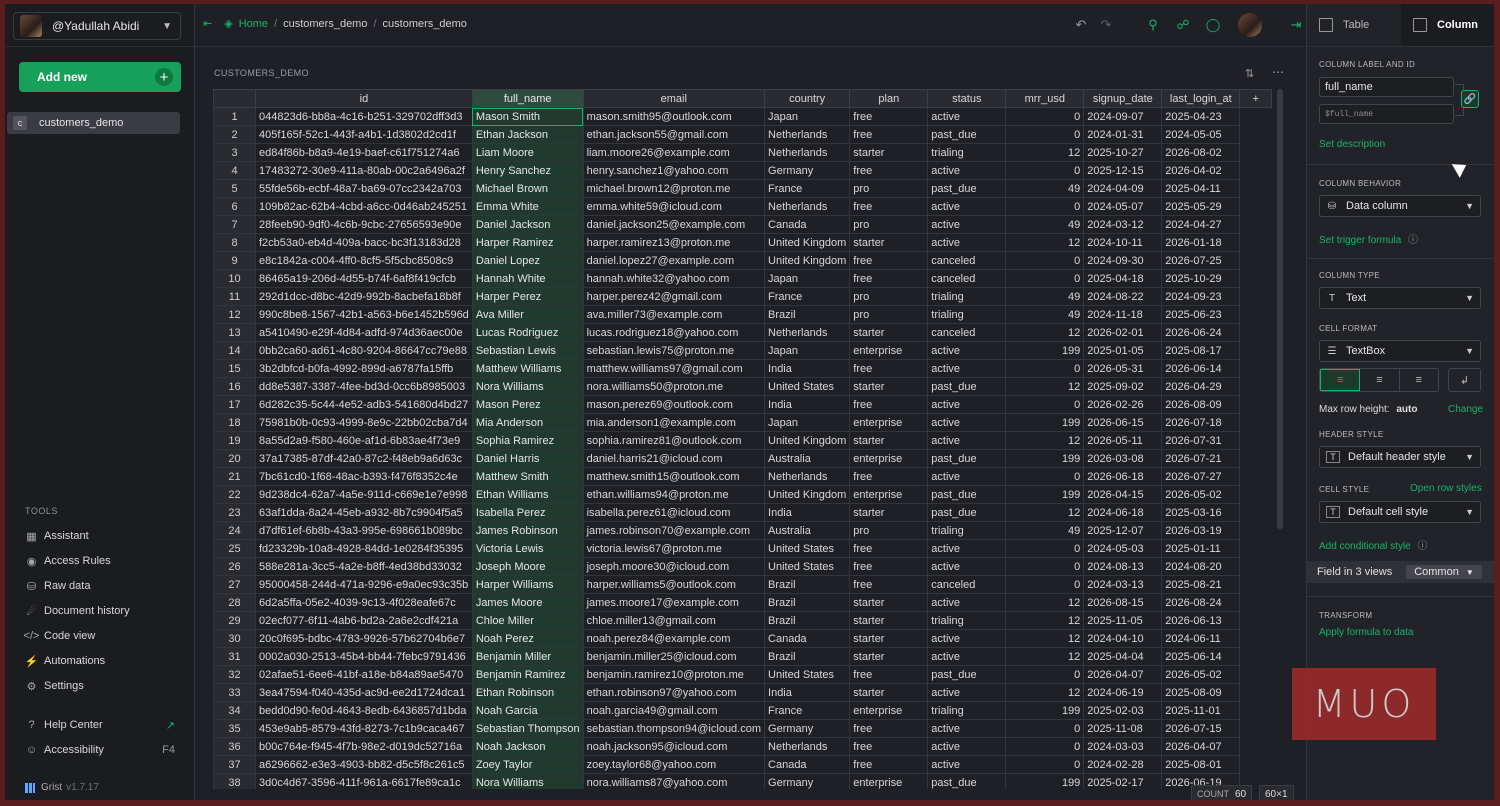 This screenshot has height=806, width=1500. Describe the element at coordinates (1446, 488) in the screenshot. I see `open-row-styles-link: Open row styles` at that location.